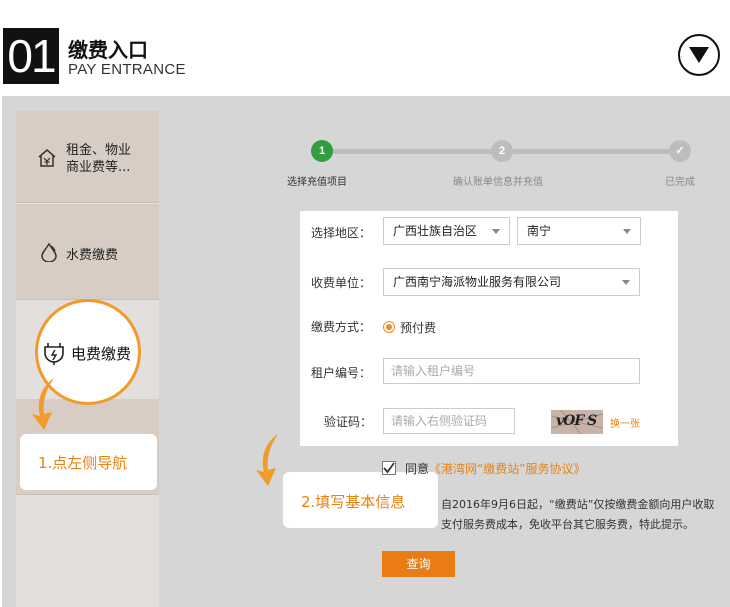 The image size is (730, 607). I want to click on house-yen-icon, so click(47, 160).